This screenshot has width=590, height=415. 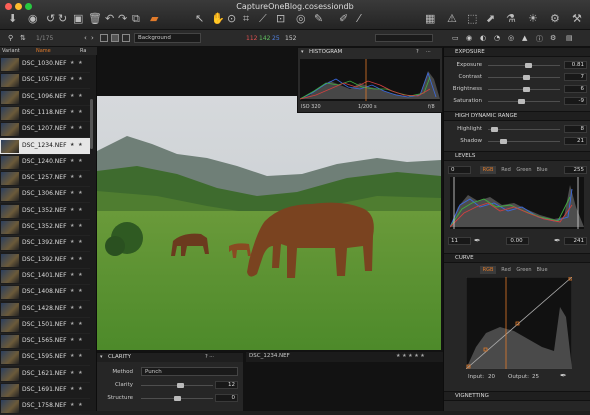 I want to click on exposure-value: 6, so click(x=575, y=89).